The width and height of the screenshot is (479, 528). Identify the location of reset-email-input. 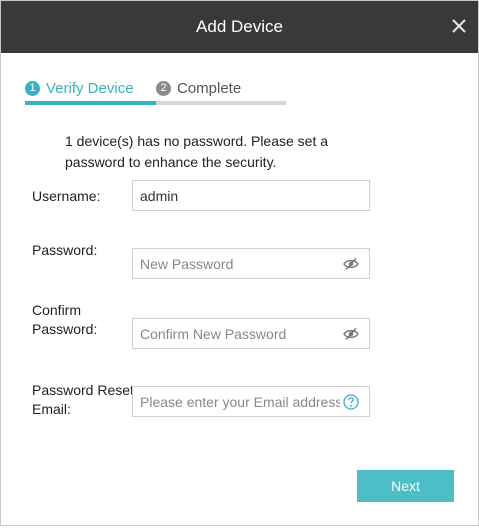
(236, 401).